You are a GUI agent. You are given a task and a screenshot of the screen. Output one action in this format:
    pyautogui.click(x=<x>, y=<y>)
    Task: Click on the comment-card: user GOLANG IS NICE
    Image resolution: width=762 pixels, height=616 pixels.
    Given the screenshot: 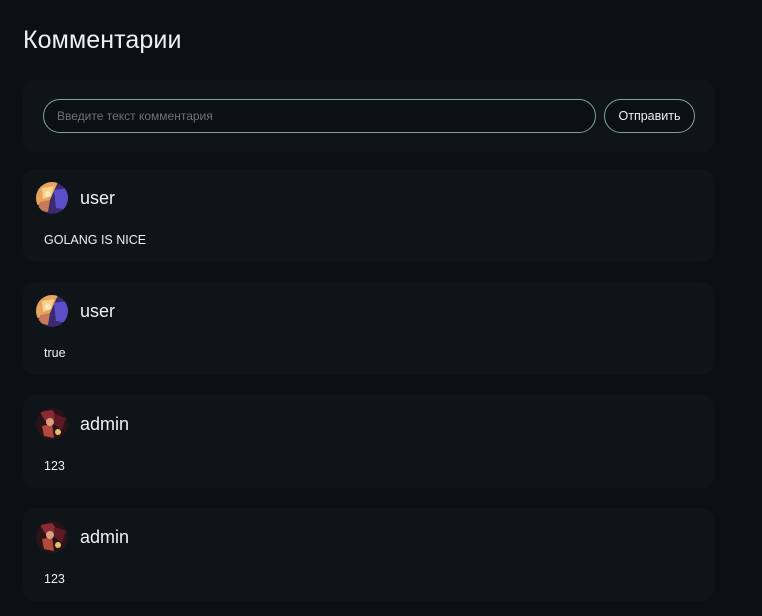 What is the action you would take?
    pyautogui.click(x=368, y=215)
    